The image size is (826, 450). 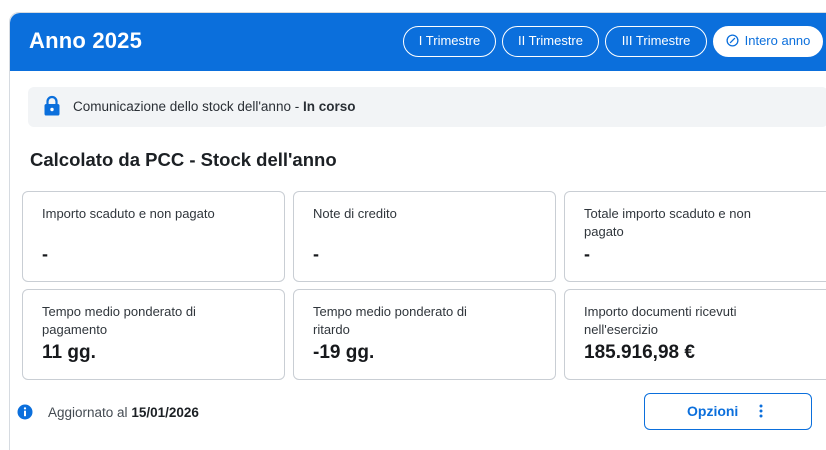 I want to click on tab-i-trimestre: I Trimestre, so click(x=449, y=41).